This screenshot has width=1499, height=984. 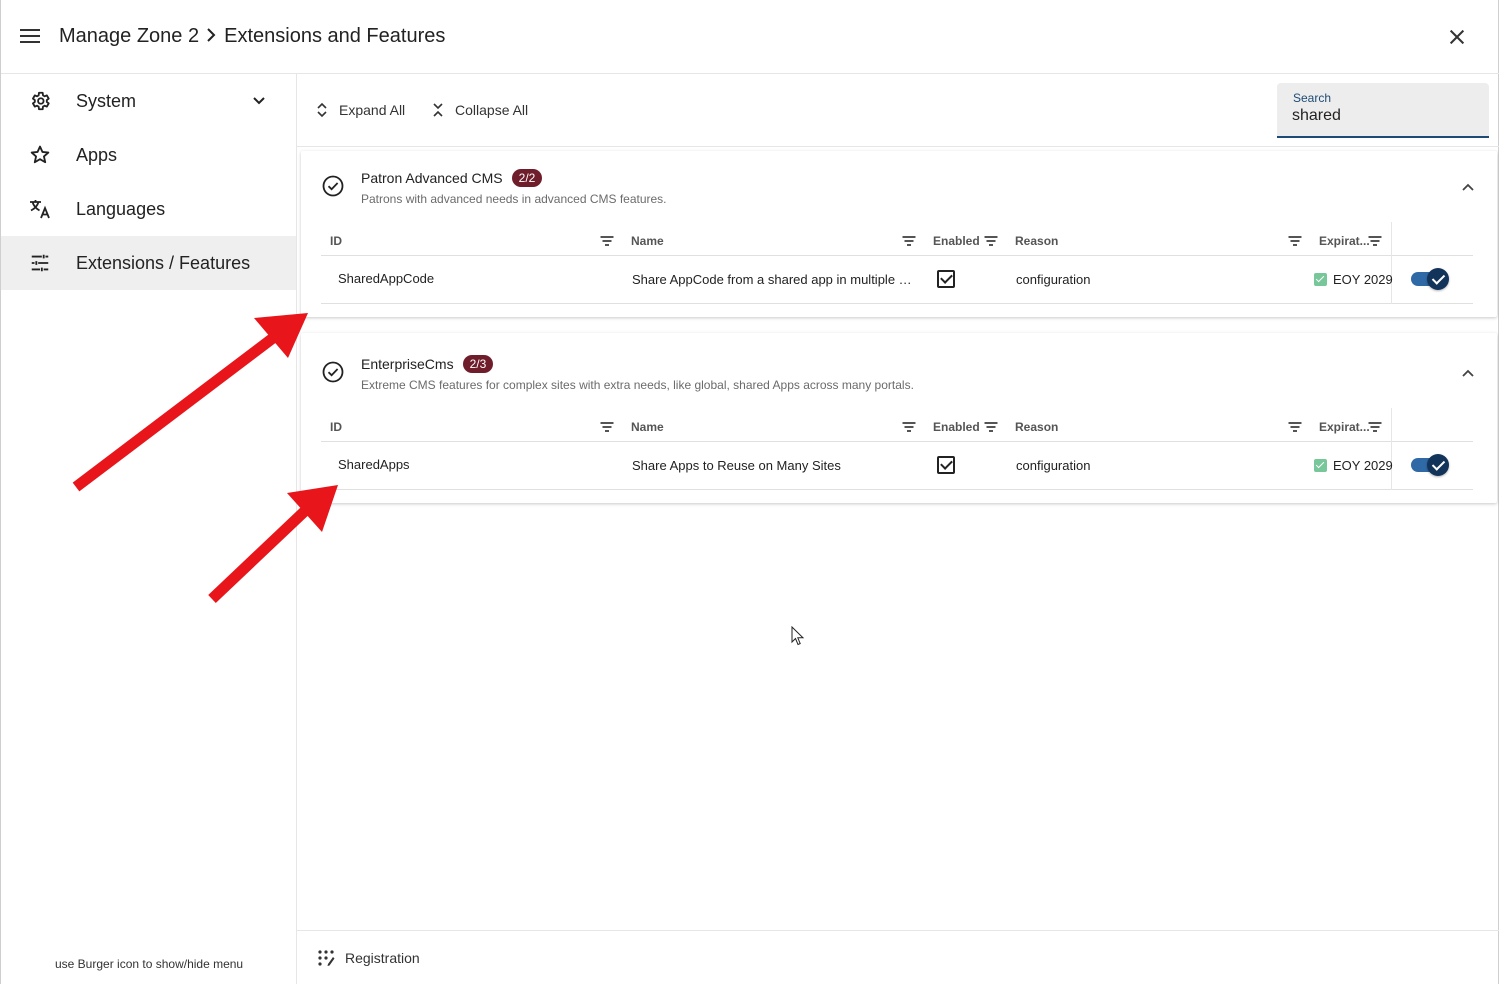 What do you see at coordinates (40, 101) in the screenshot?
I see `gear-icon` at bounding box center [40, 101].